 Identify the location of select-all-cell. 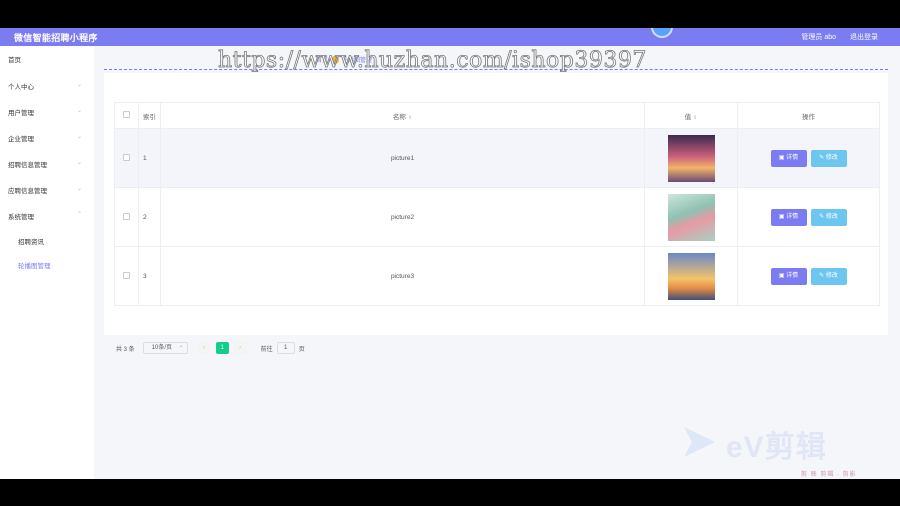
(126, 115).